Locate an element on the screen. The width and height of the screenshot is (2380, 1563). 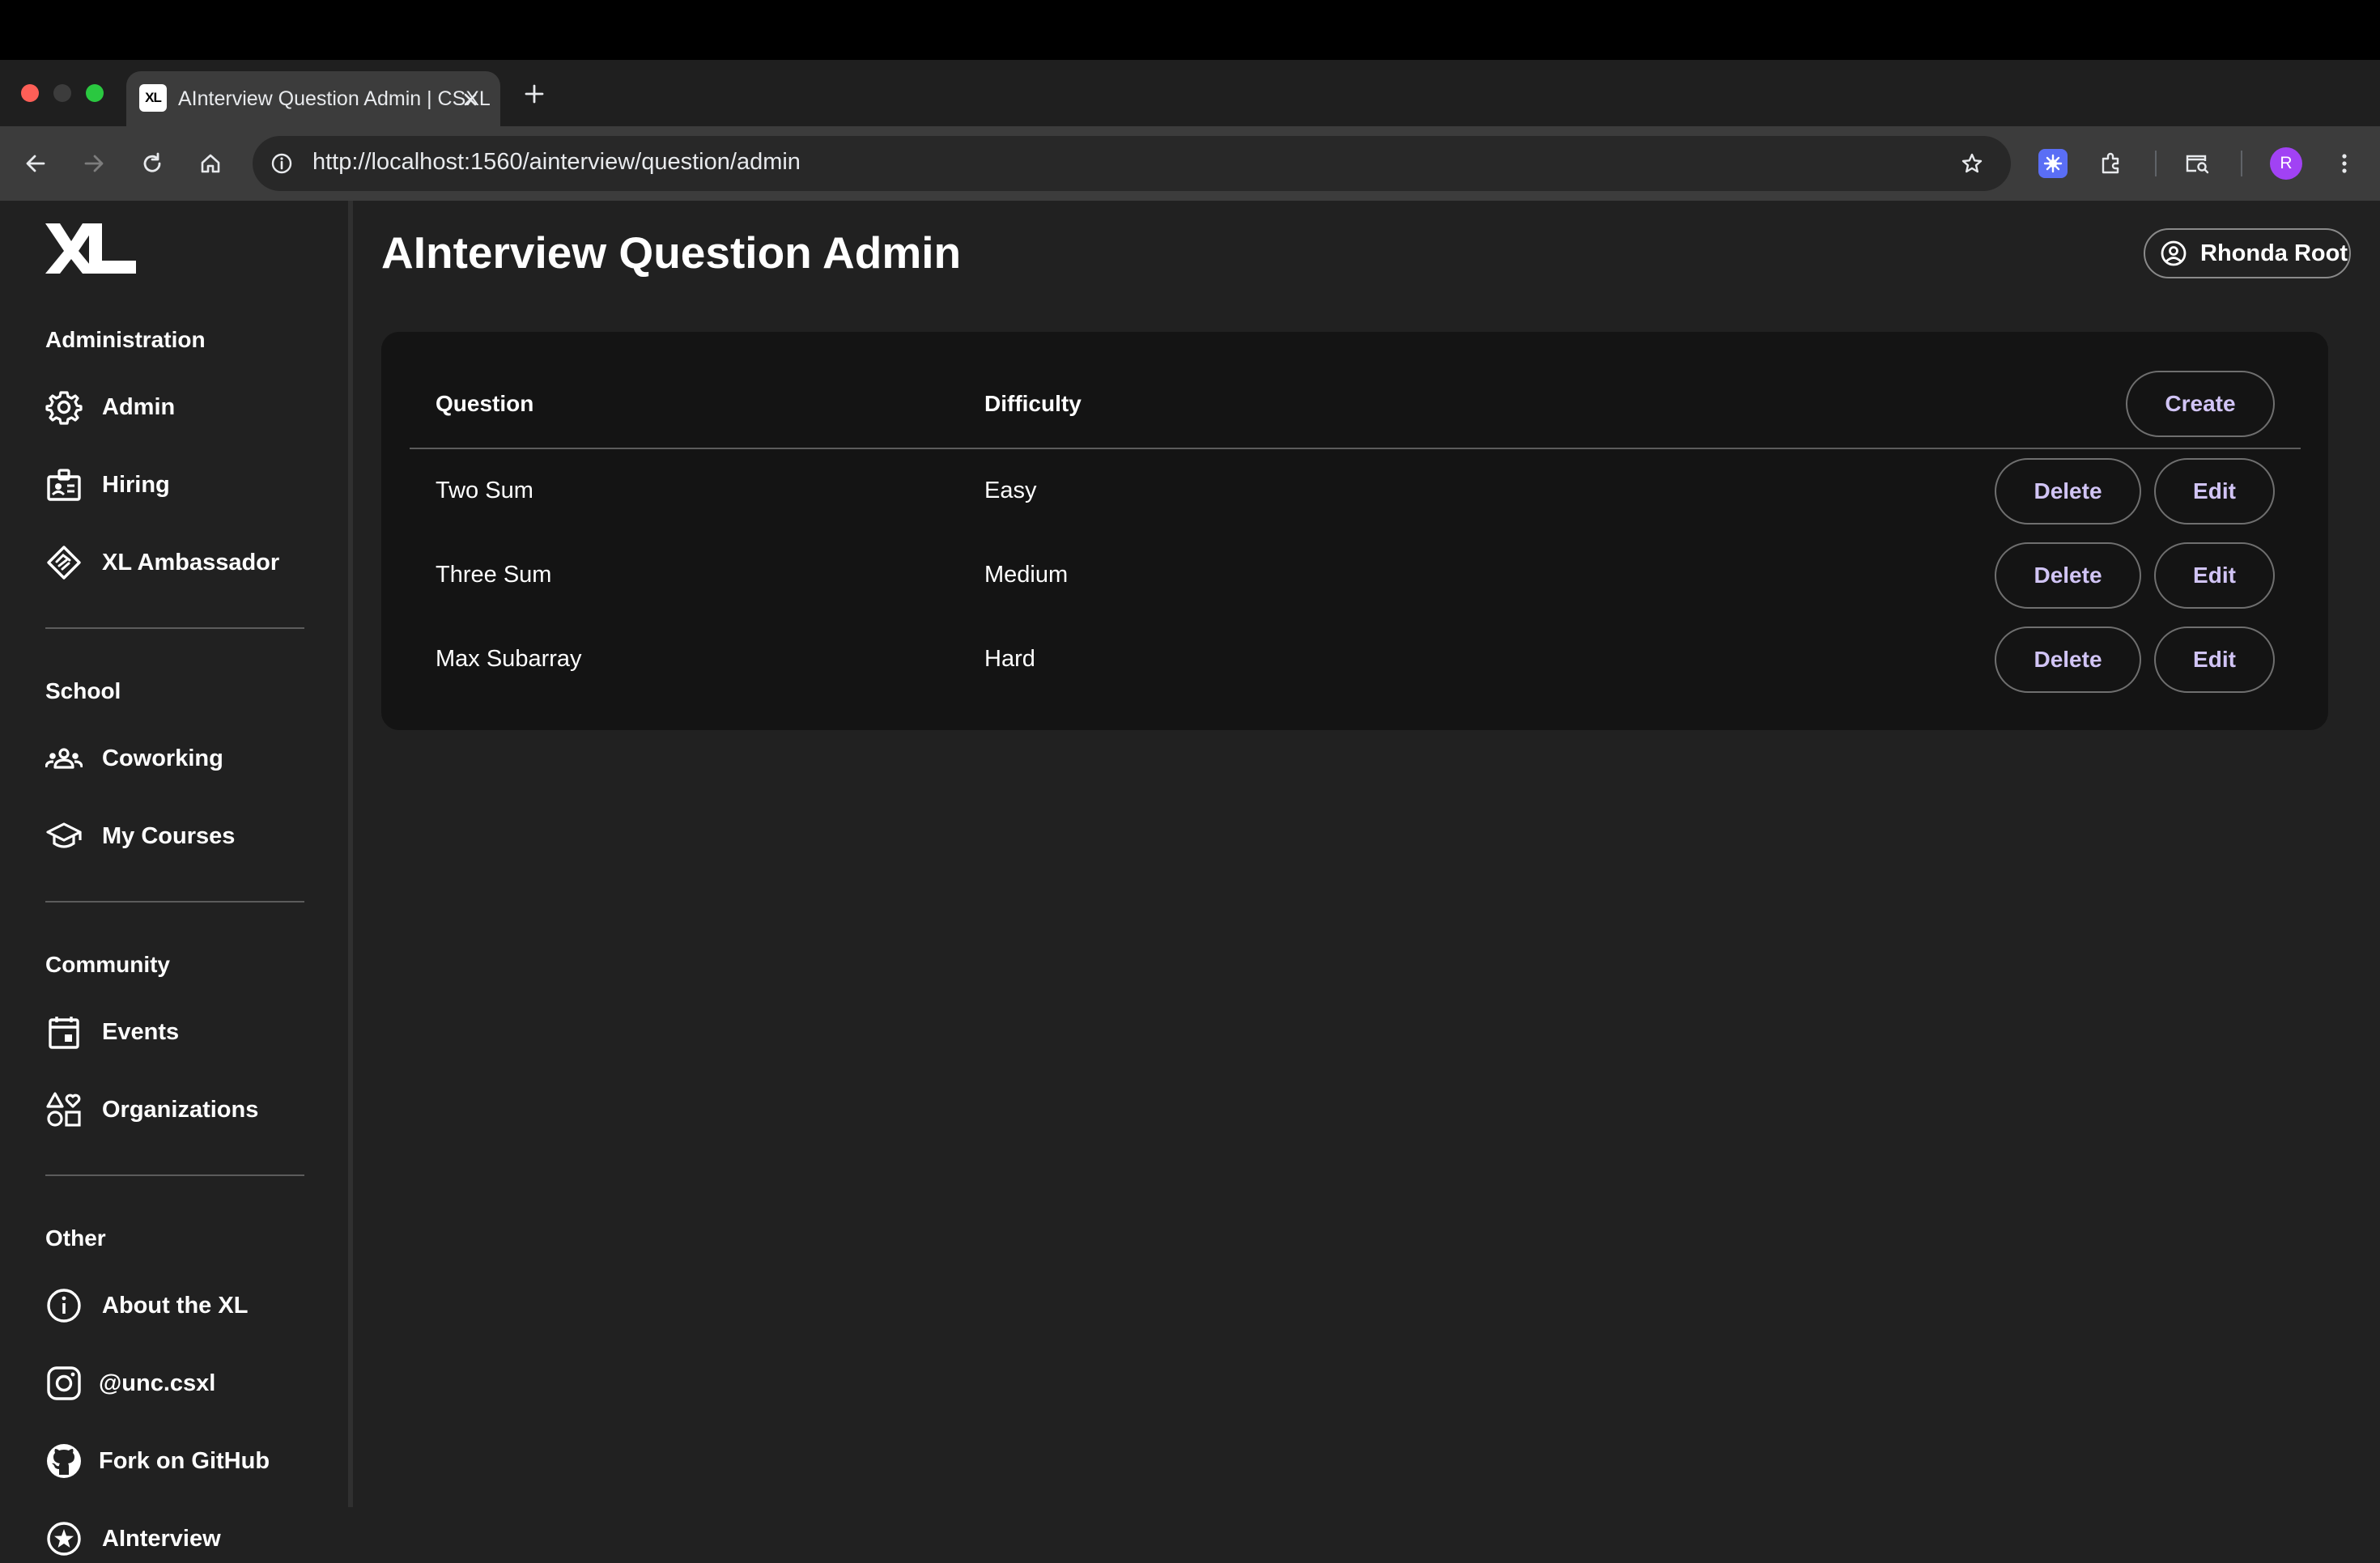
user-name: Rhonda Root is located at coordinates (2274, 253).